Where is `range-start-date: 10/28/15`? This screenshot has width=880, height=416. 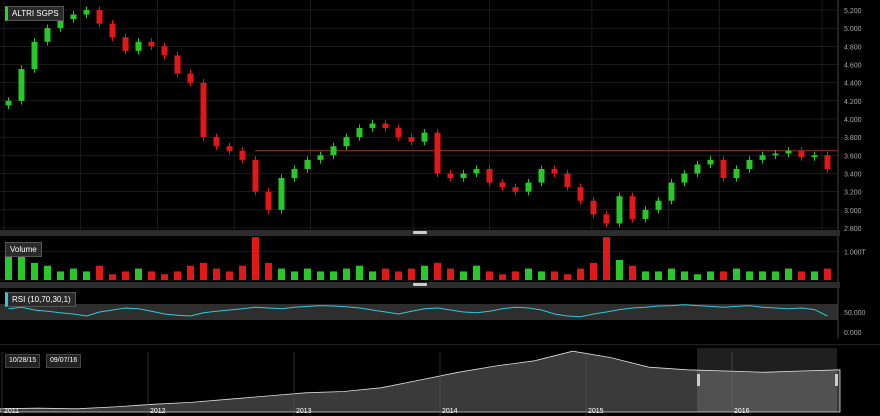 range-start-date: 10/28/15 is located at coordinates (23, 361).